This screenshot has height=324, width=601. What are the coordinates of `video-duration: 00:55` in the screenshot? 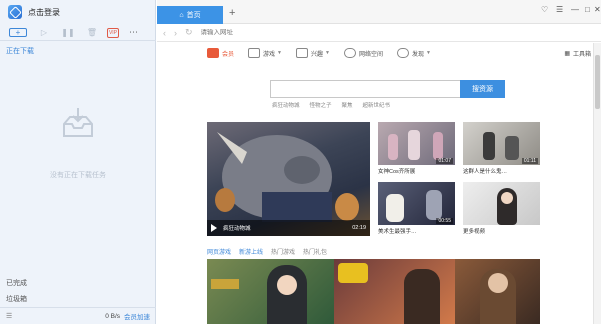 It's located at (444, 221).